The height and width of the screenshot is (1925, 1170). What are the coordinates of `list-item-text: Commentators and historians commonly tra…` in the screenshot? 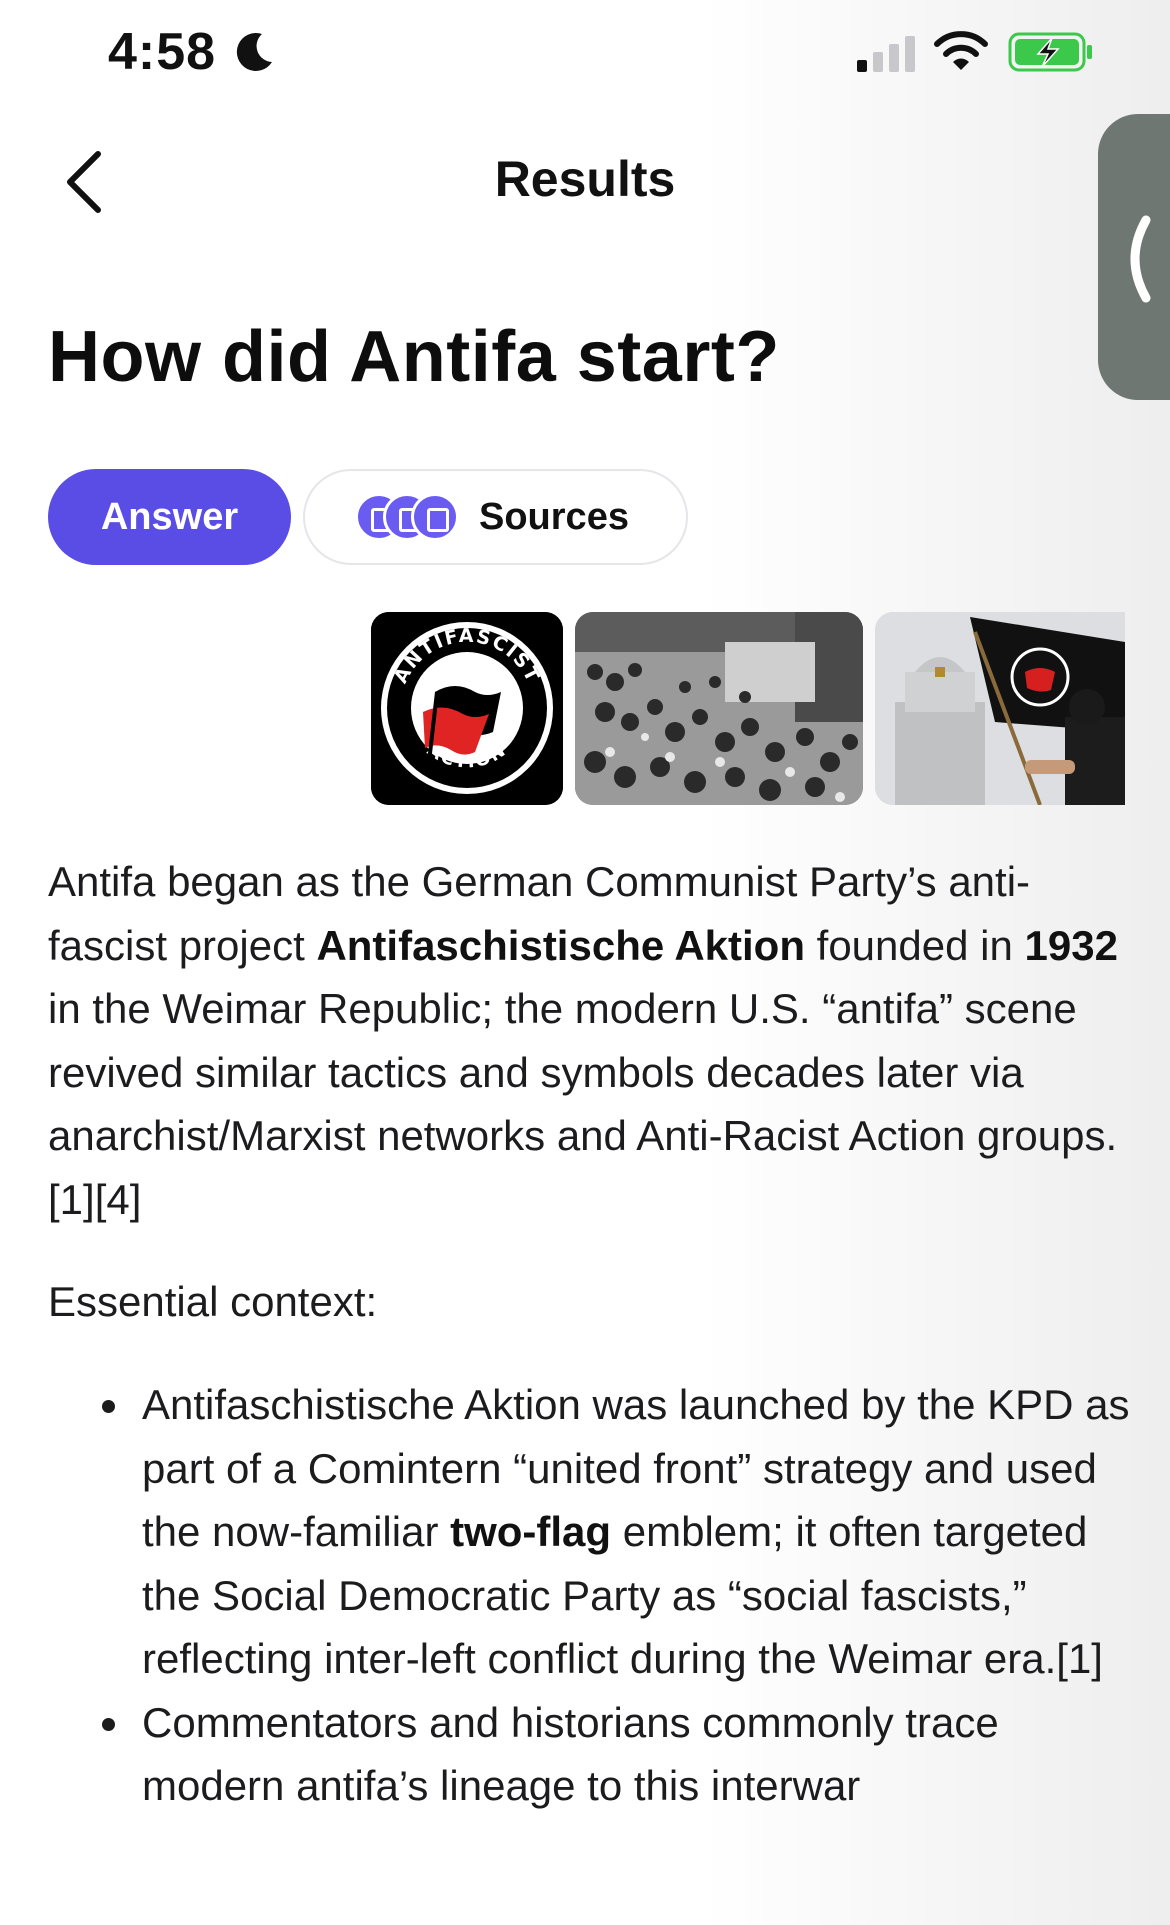 It's located at (570, 1754).